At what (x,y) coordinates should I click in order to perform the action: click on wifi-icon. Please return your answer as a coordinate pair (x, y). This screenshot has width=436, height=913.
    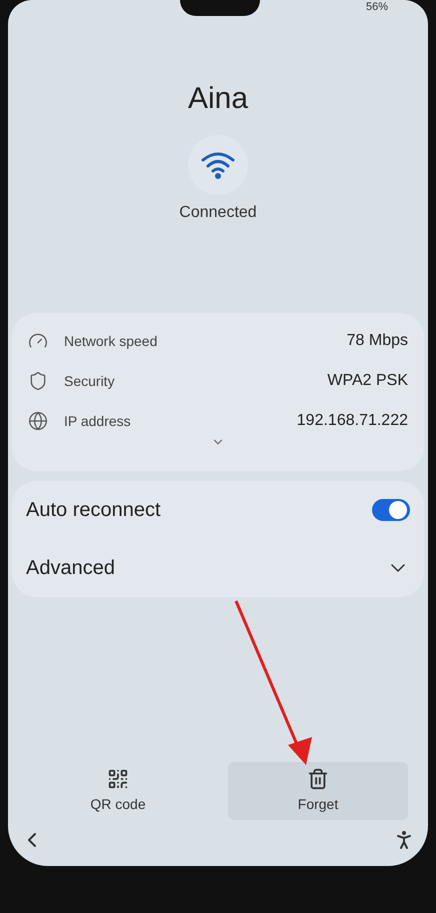
    Looking at the image, I should click on (218, 165).